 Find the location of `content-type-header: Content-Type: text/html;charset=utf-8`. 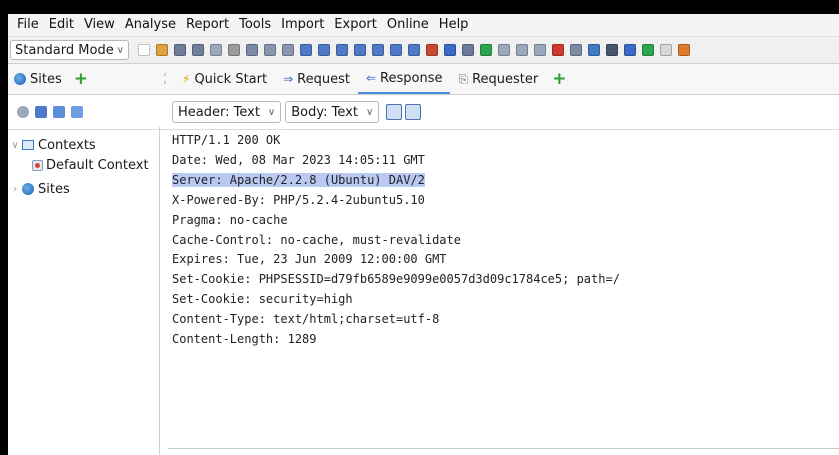

content-type-header: Content-Type: text/html;charset=utf-8 is located at coordinates (306, 319).